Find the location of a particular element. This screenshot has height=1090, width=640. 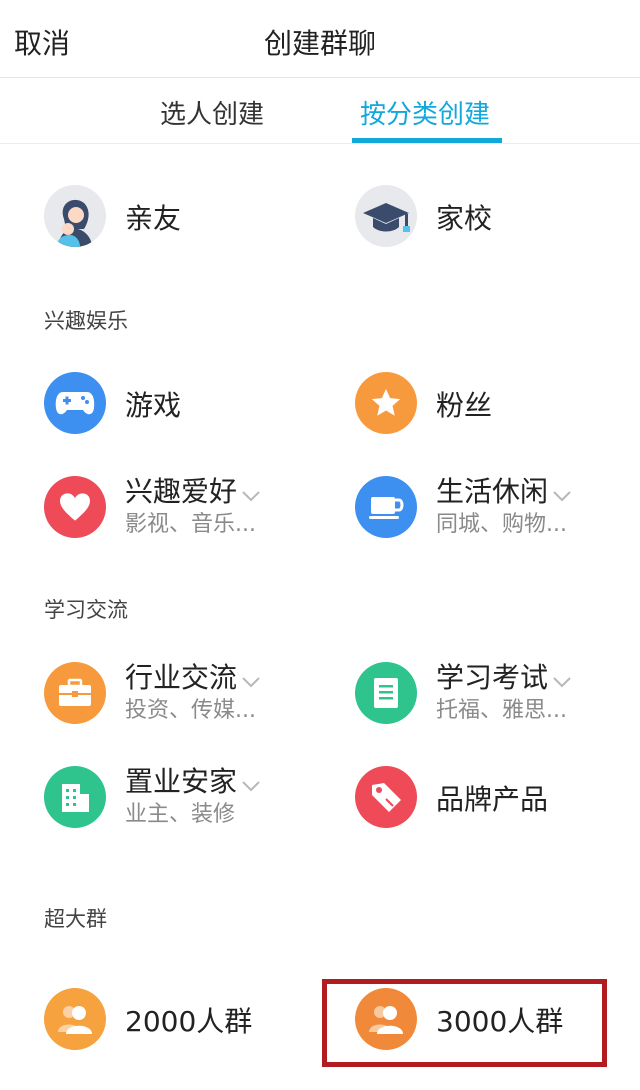

category-item-housing: 置业安家 业主、装修 is located at coordinates (184, 805).